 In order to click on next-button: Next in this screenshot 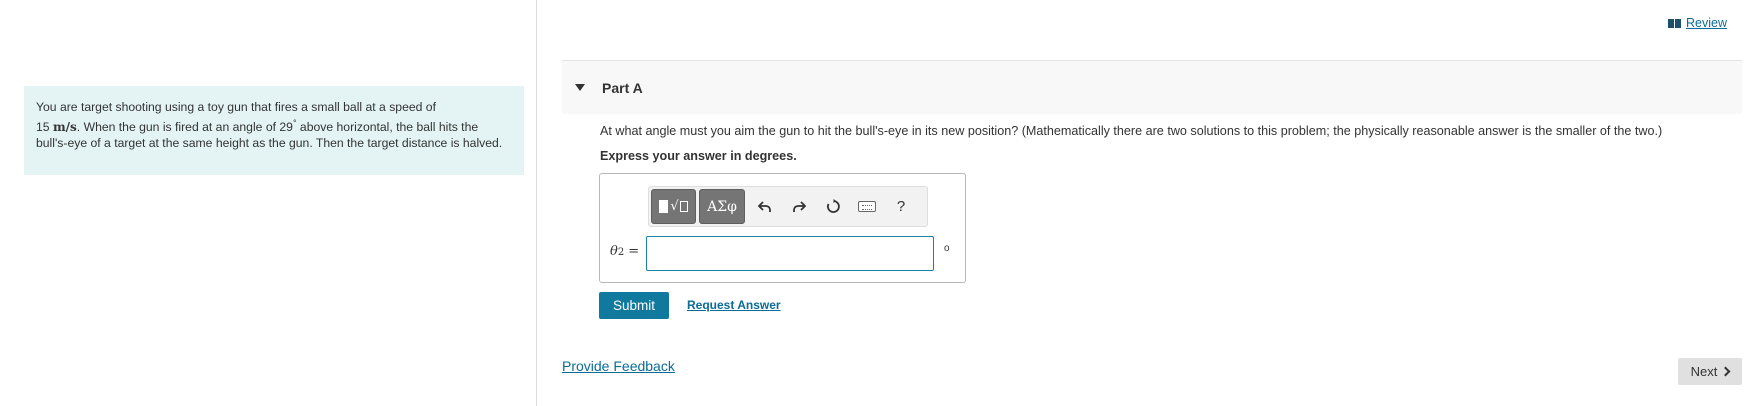, I will do `click(1710, 371)`.